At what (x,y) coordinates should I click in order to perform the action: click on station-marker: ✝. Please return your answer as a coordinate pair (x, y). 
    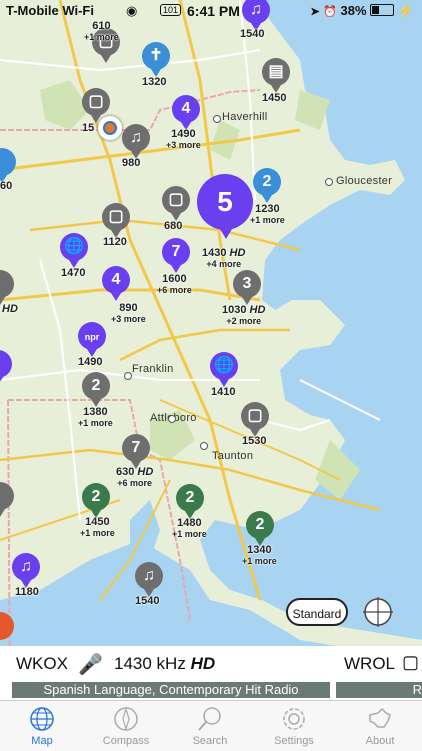
    Looking at the image, I should click on (156, 59).